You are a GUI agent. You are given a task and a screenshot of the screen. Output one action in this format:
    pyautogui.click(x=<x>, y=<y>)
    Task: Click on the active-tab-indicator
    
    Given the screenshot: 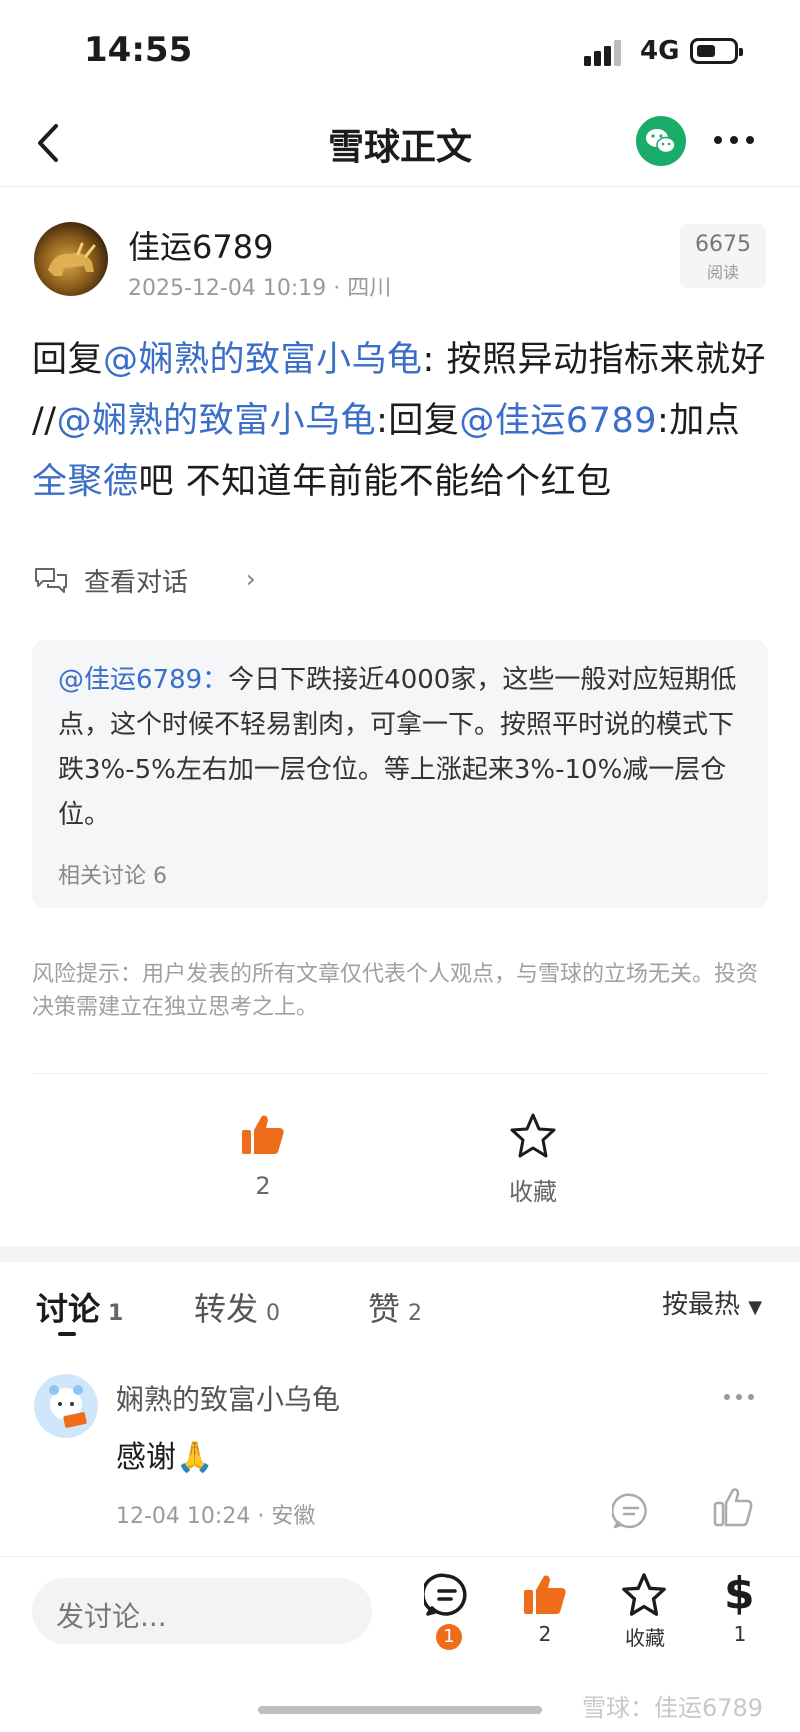 What is the action you would take?
    pyautogui.click(x=67, y=1334)
    